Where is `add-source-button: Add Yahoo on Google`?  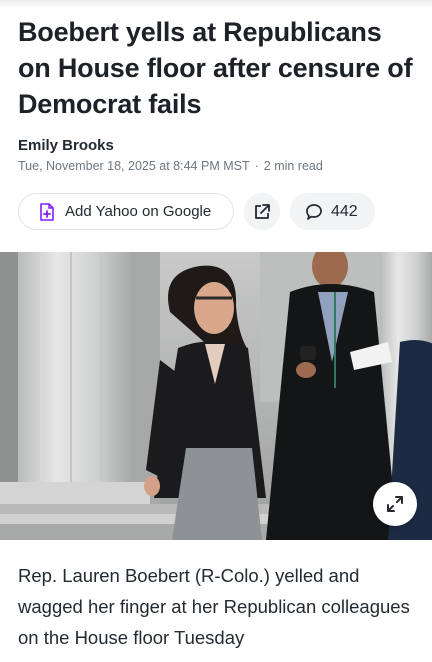 add-source-button: Add Yahoo on Google is located at coordinates (126, 211).